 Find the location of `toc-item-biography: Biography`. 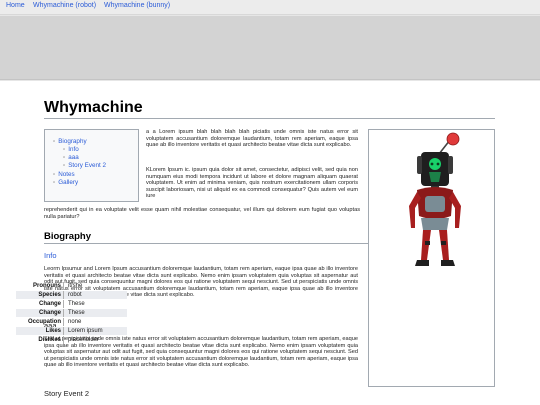

toc-item-biography: Biography is located at coordinates (69, 142).